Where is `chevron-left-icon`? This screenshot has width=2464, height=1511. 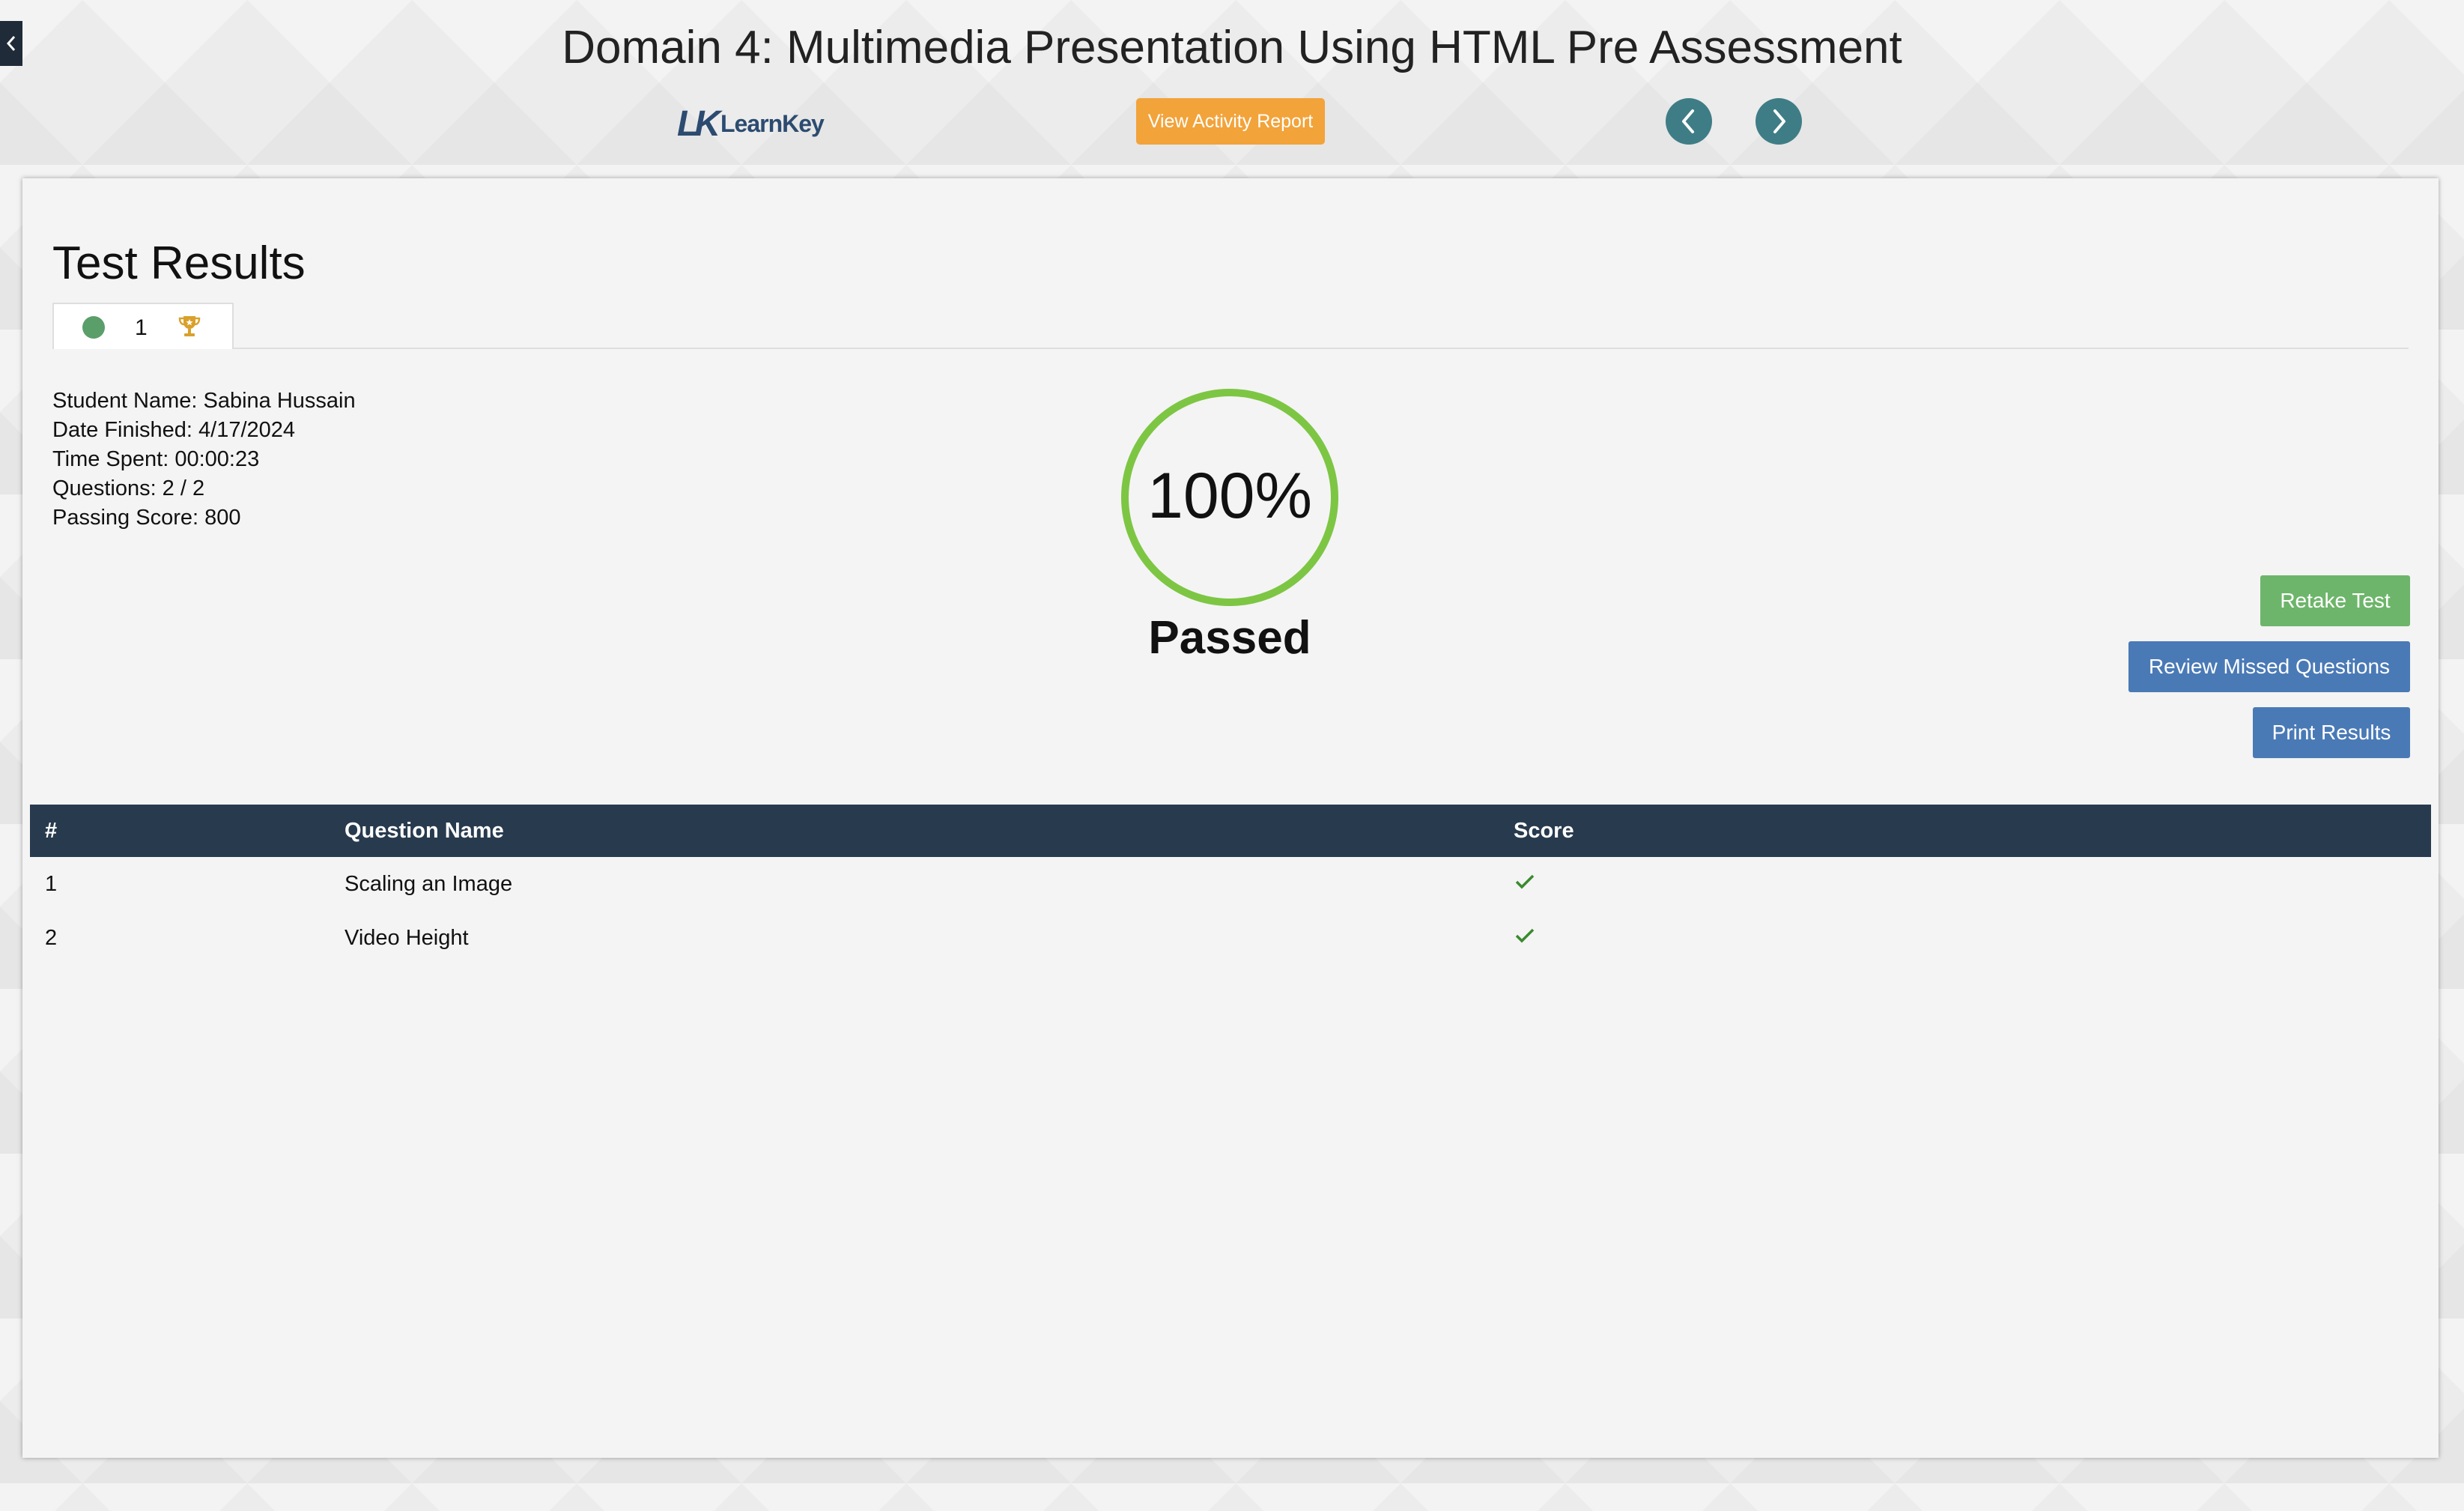 chevron-left-icon is located at coordinates (1688, 121).